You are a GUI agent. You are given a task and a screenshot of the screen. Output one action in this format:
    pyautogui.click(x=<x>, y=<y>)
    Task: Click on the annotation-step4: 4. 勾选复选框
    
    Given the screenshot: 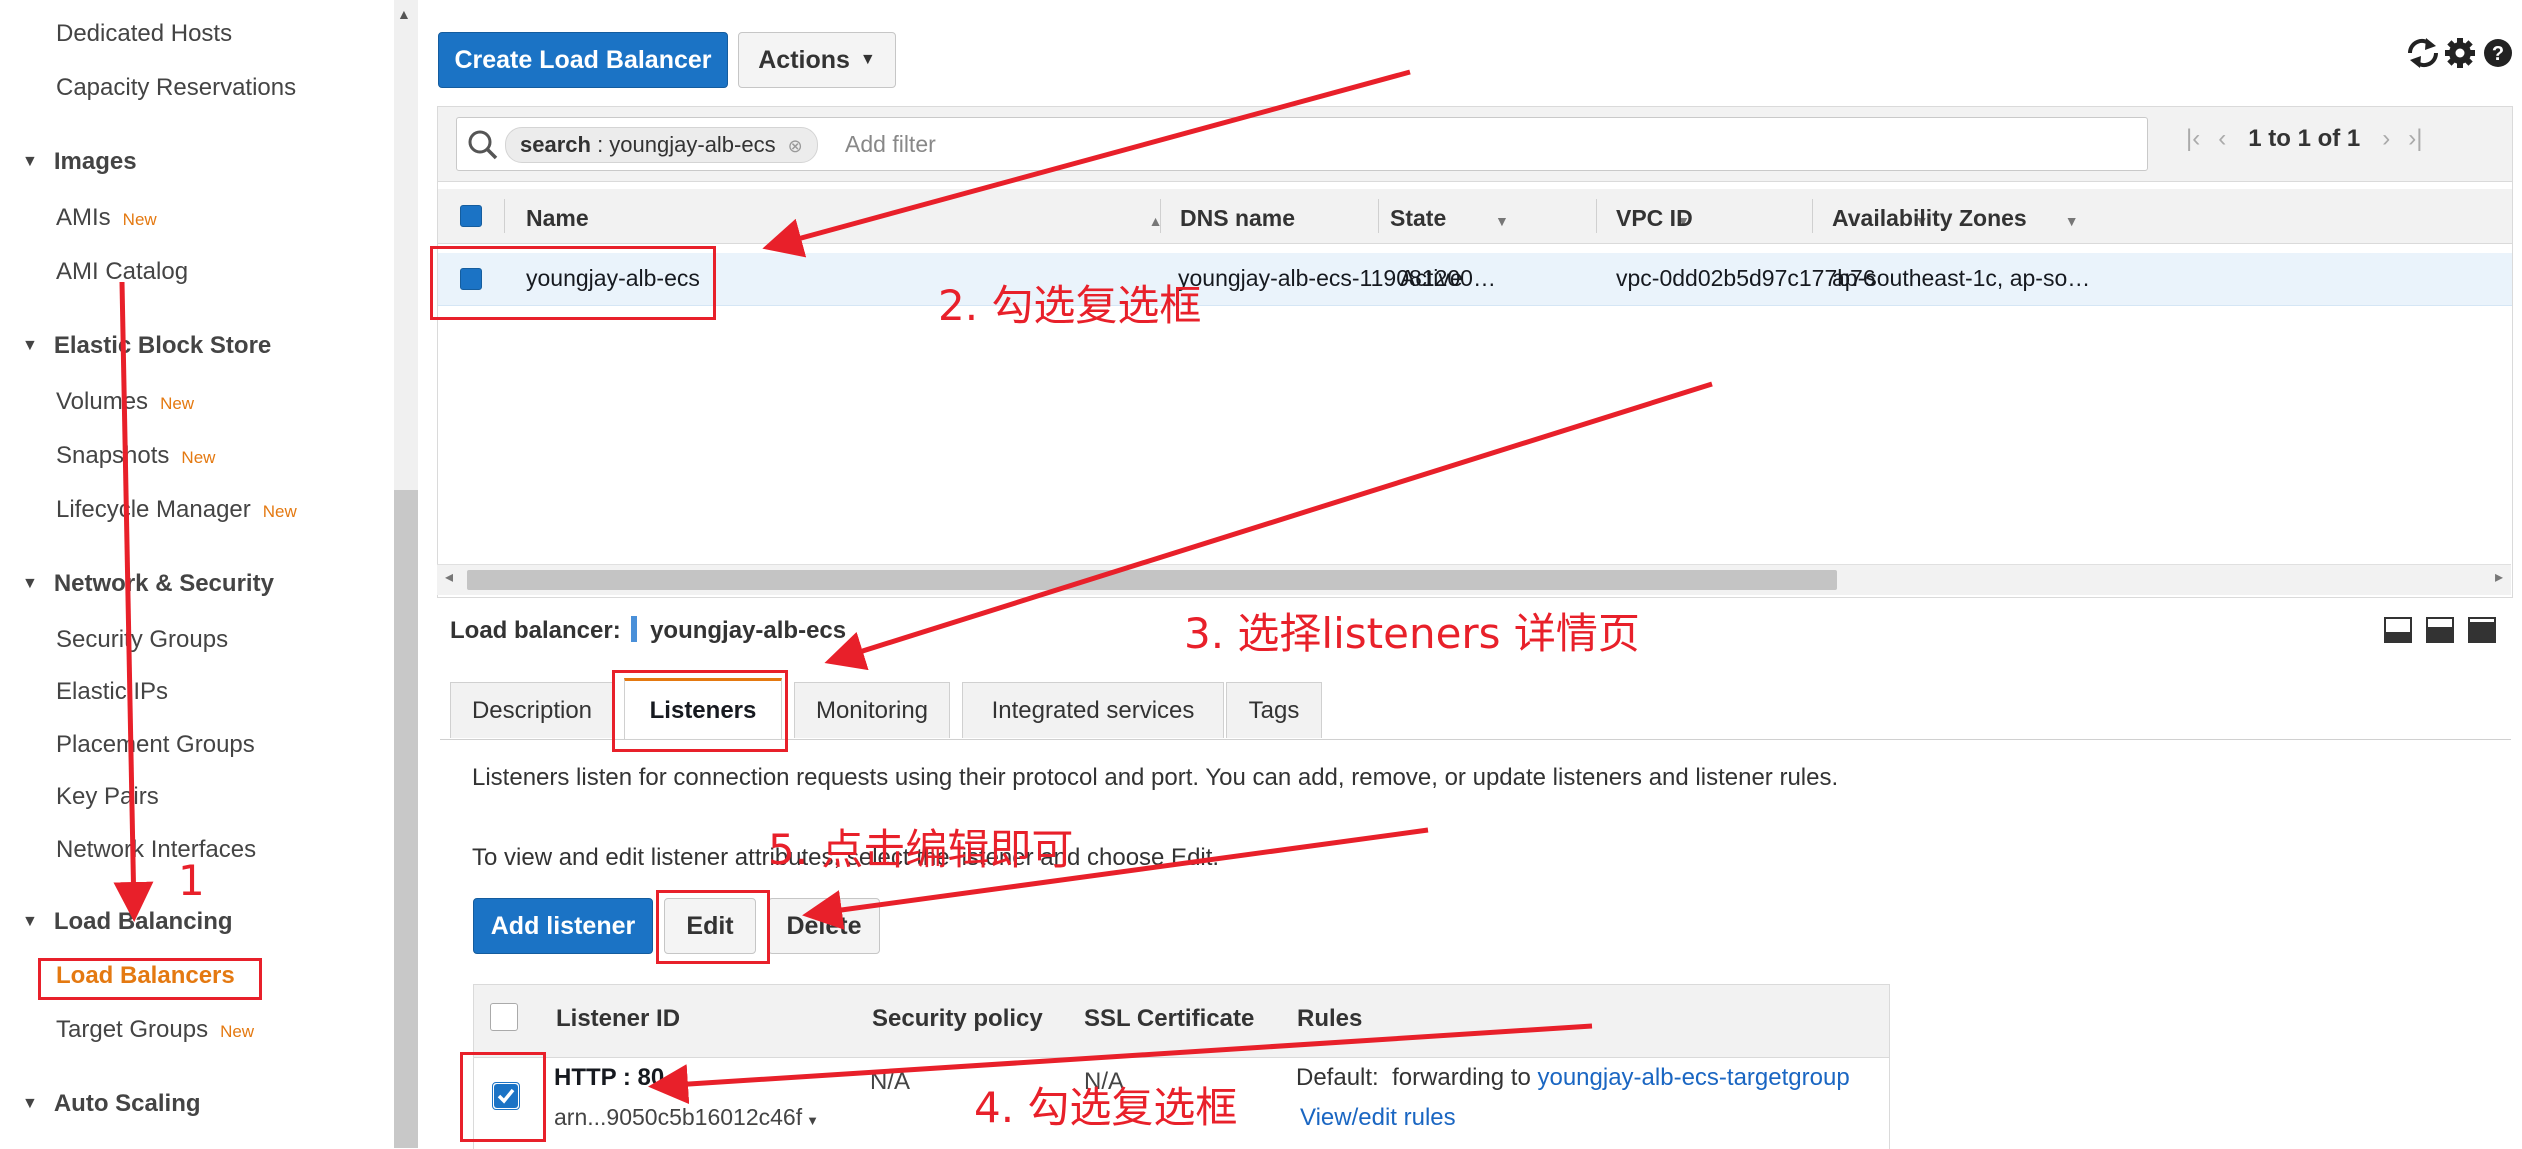 What is the action you would take?
    pyautogui.click(x=1106, y=1107)
    